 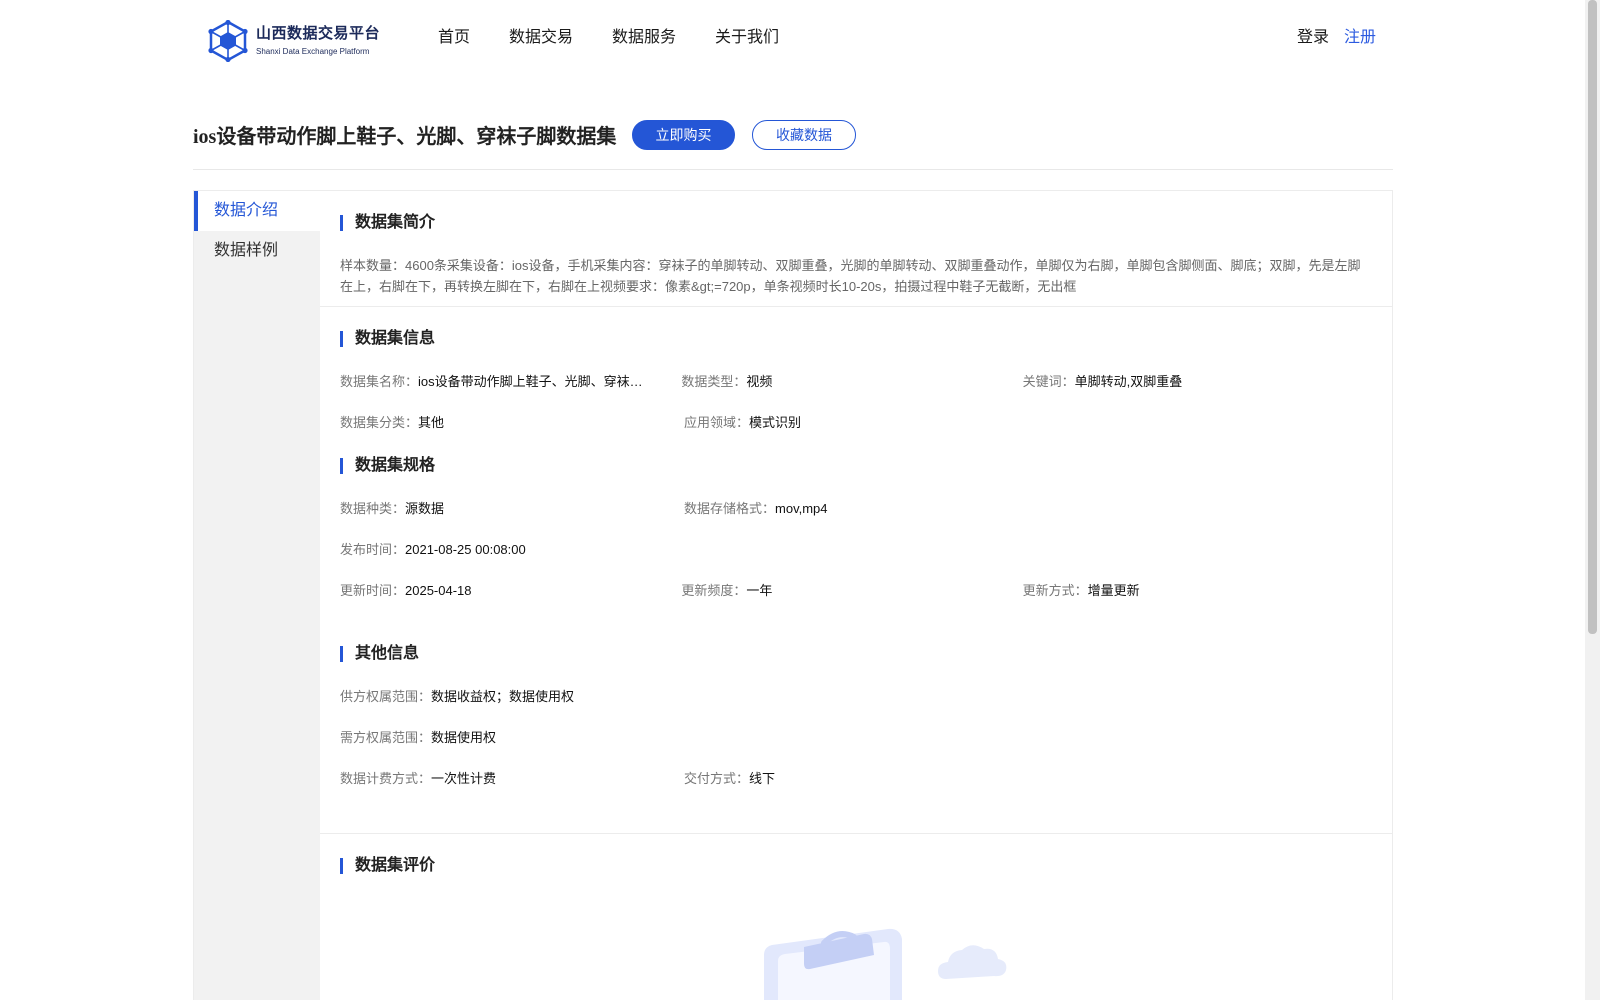 What do you see at coordinates (464, 778) in the screenshot?
I see `field-value: 一次性计费` at bounding box center [464, 778].